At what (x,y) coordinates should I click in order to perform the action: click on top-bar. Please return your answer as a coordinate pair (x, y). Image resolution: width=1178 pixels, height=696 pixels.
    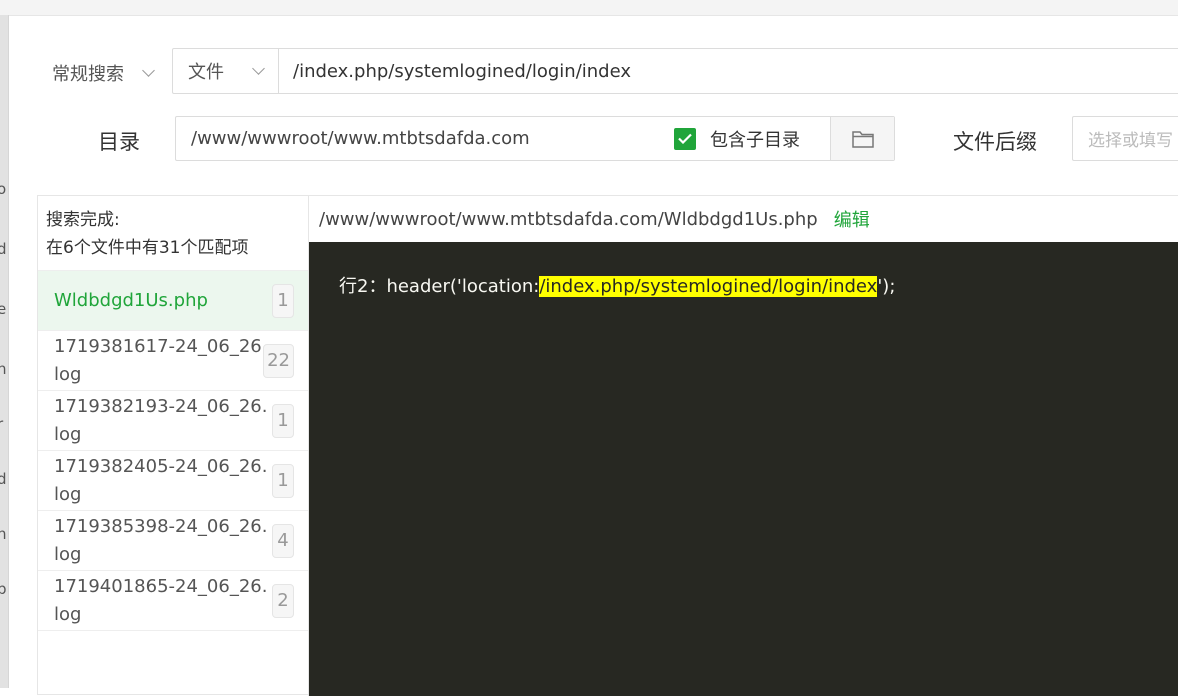
    Looking at the image, I should click on (589, 8).